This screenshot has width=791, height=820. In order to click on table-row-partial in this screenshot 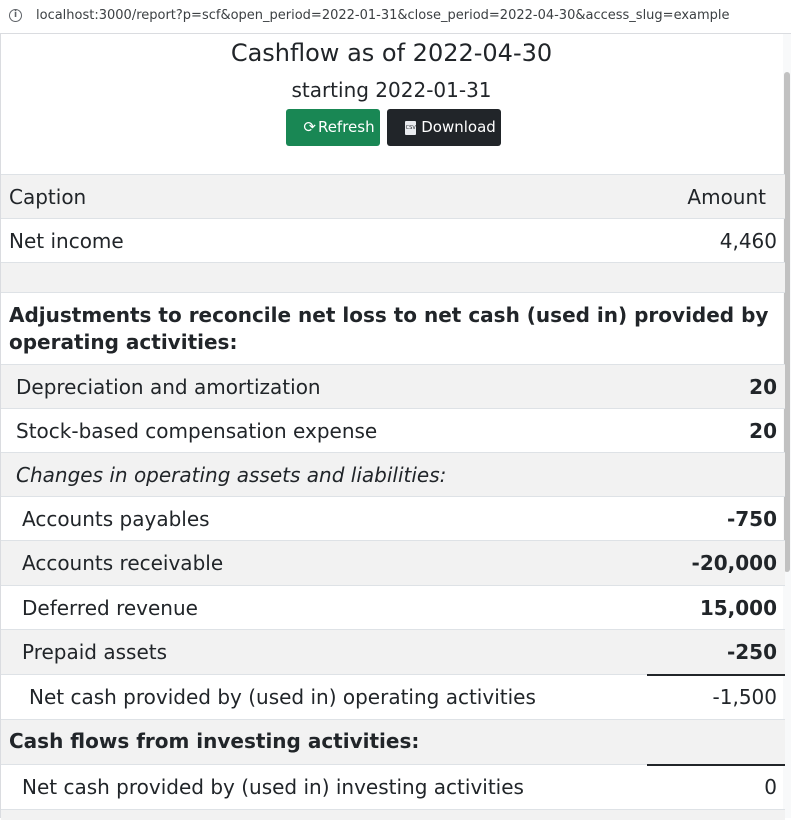, I will do `click(393, 814)`.